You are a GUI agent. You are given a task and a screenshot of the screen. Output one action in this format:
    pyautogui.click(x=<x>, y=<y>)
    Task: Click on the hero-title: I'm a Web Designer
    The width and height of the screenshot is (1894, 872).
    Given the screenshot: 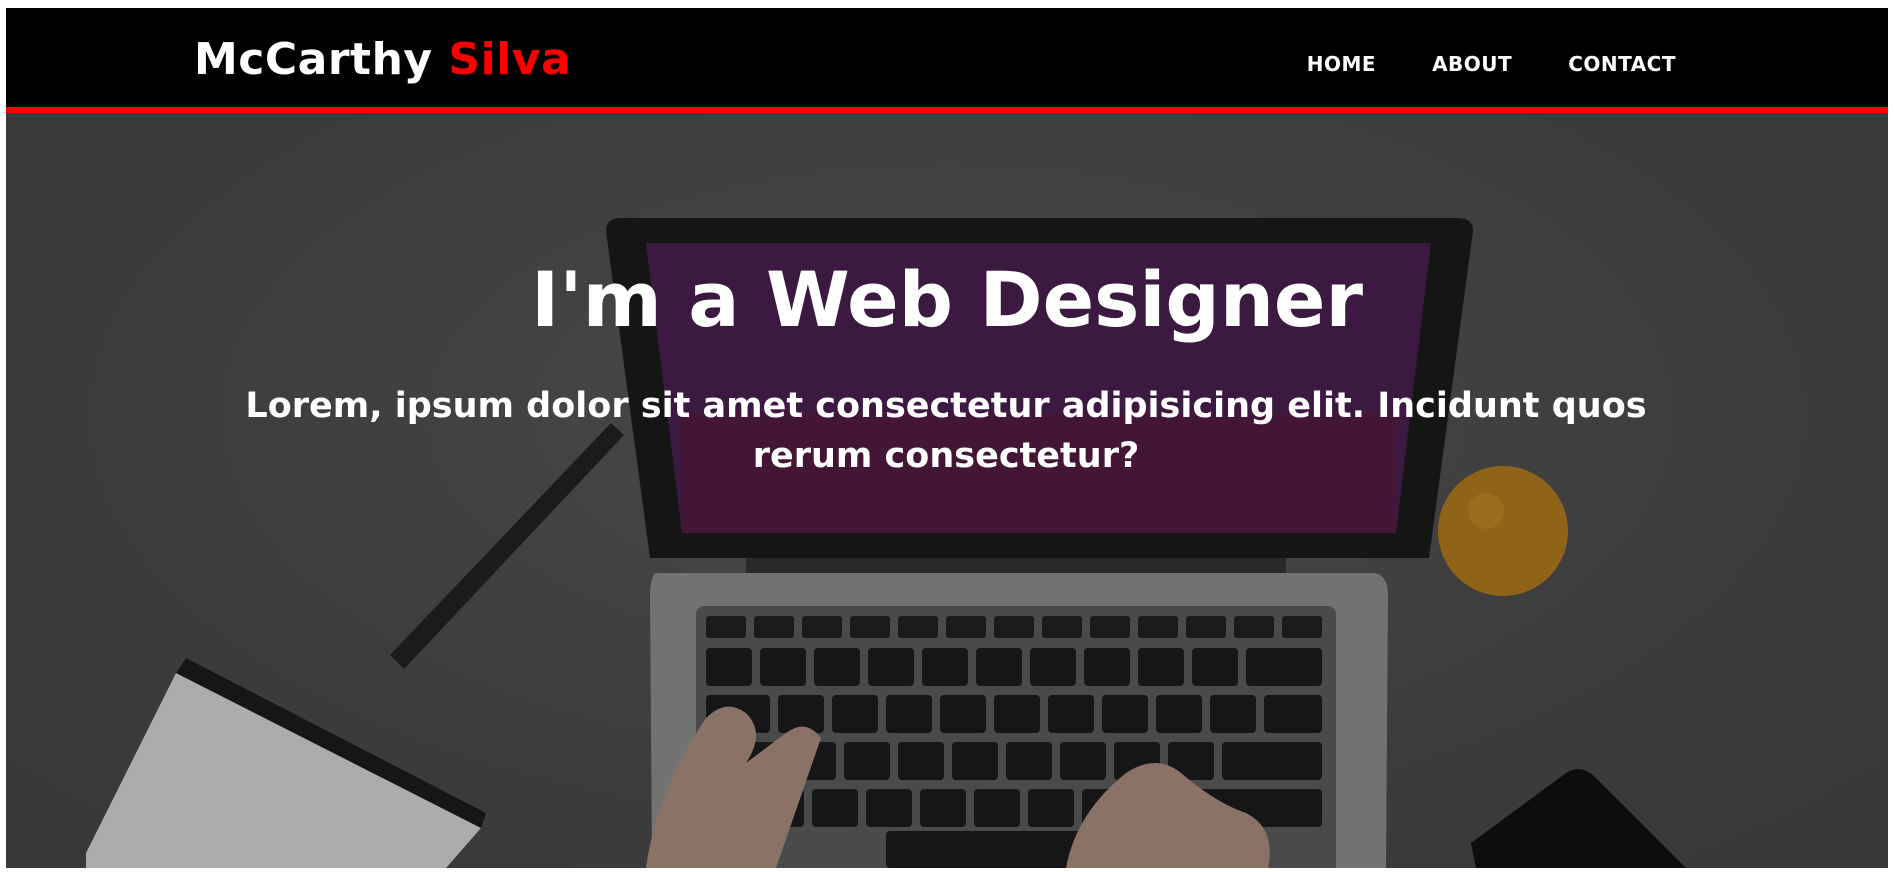 What is the action you would take?
    pyautogui.click(x=947, y=299)
    